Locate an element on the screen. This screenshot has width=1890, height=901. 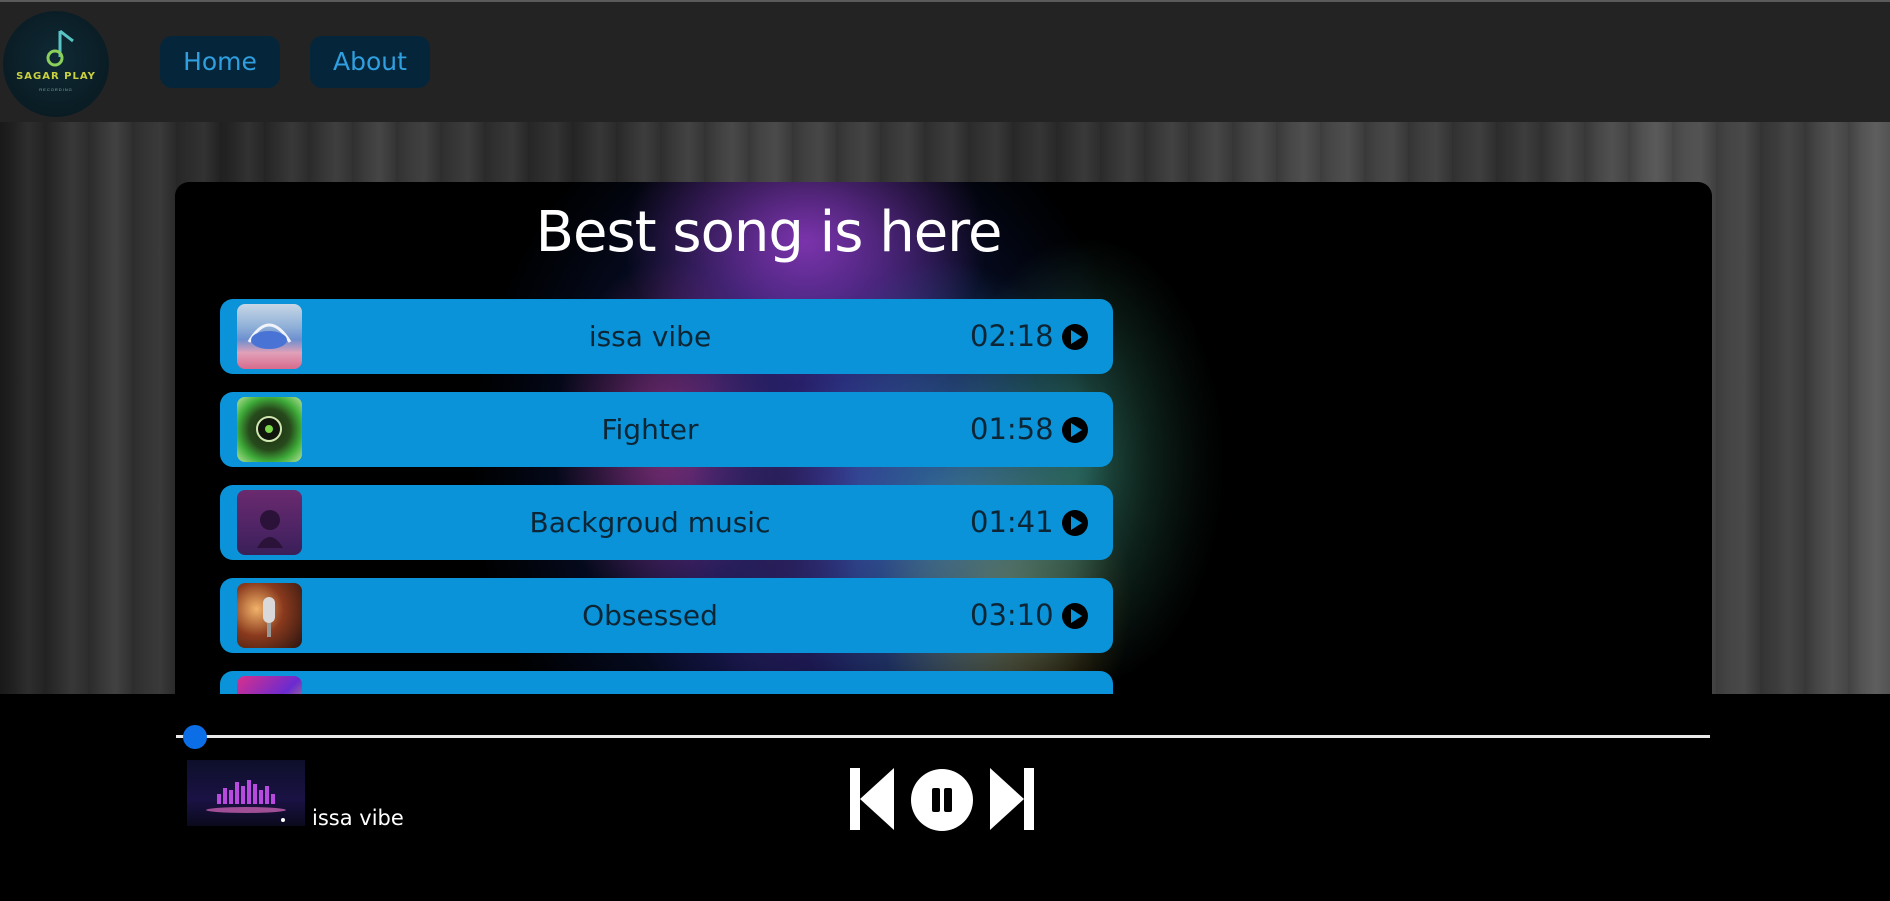
now-playing-cover-image is located at coordinates (246, 793).